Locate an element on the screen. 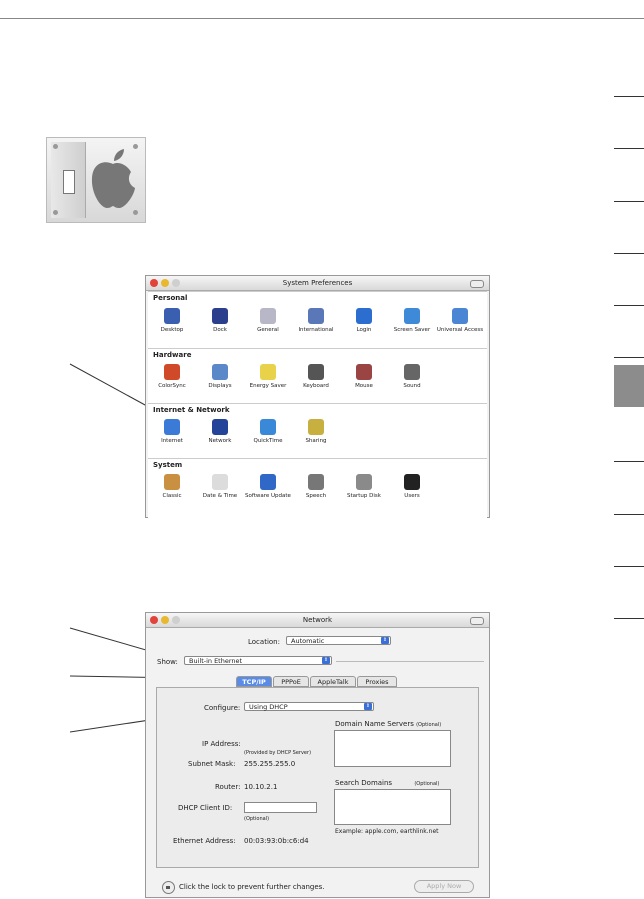 This screenshot has height=899, width=644. search-optional: (Optional) is located at coordinates (427, 784).